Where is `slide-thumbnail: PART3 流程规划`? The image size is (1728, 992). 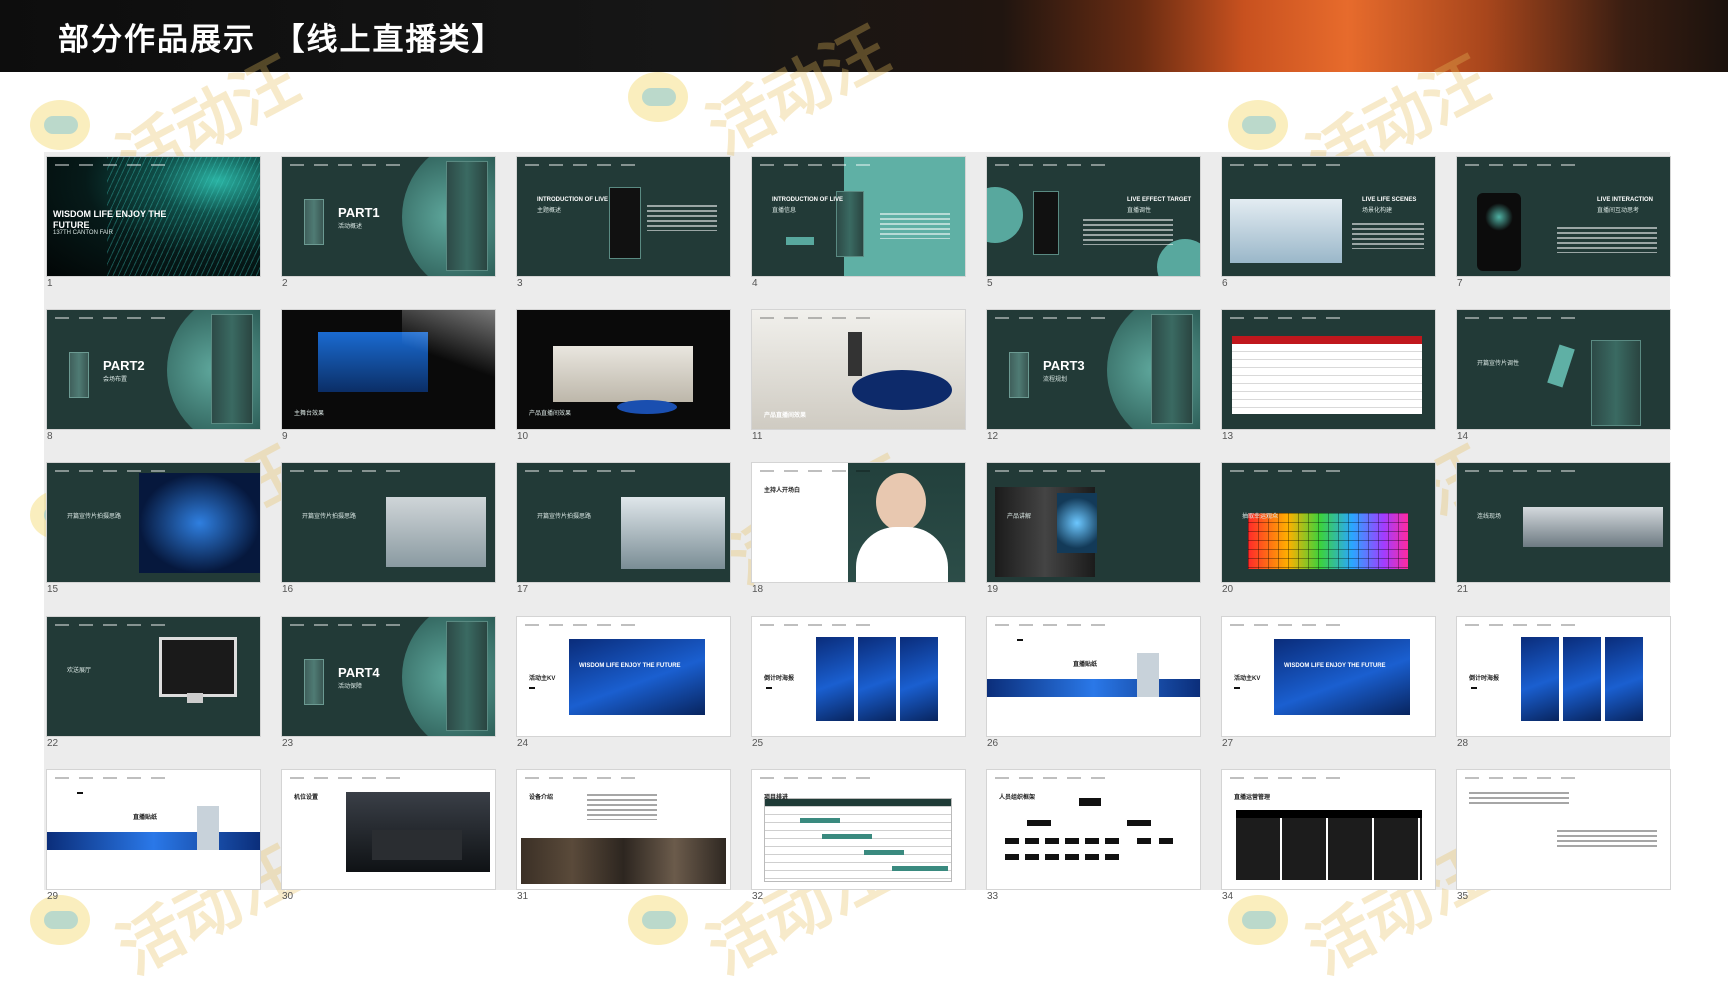
slide-thumbnail: PART3 流程规划 is located at coordinates (1093, 369).